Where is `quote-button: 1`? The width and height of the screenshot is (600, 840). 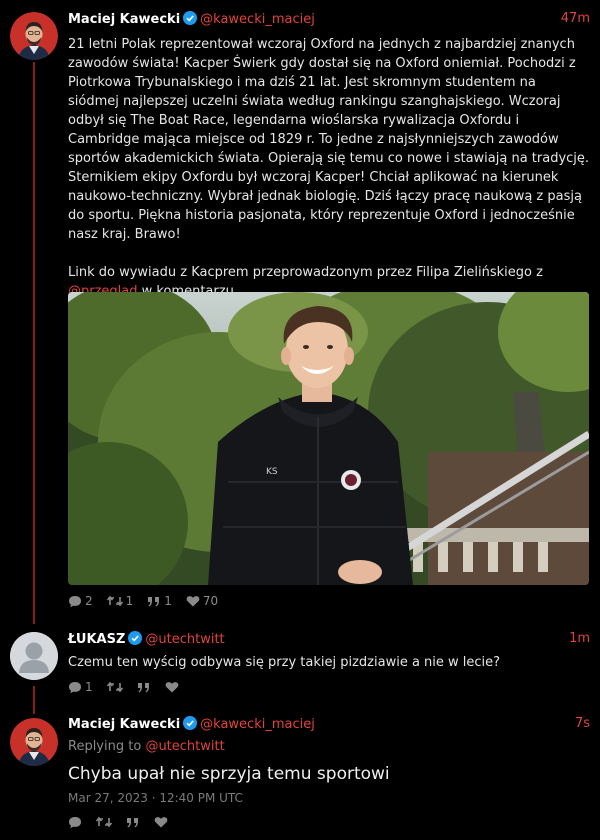 quote-button: 1 is located at coordinates (159, 601).